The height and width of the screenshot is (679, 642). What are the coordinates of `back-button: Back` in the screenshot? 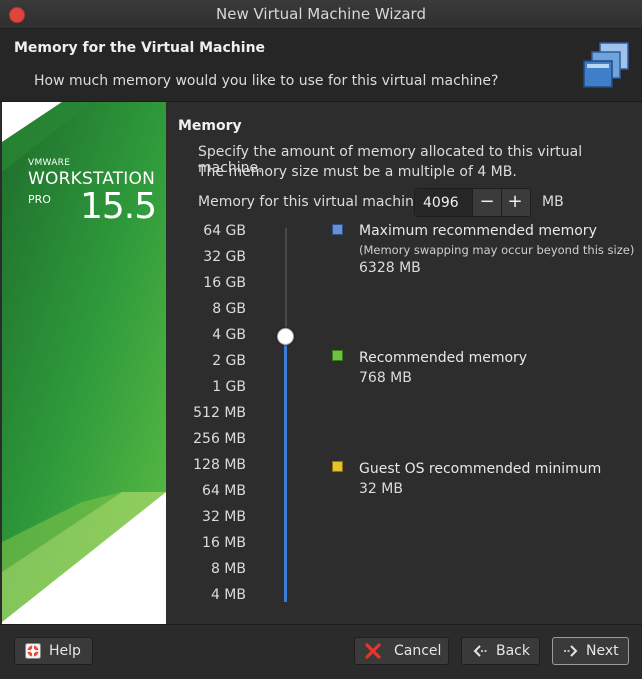 It's located at (500, 651).